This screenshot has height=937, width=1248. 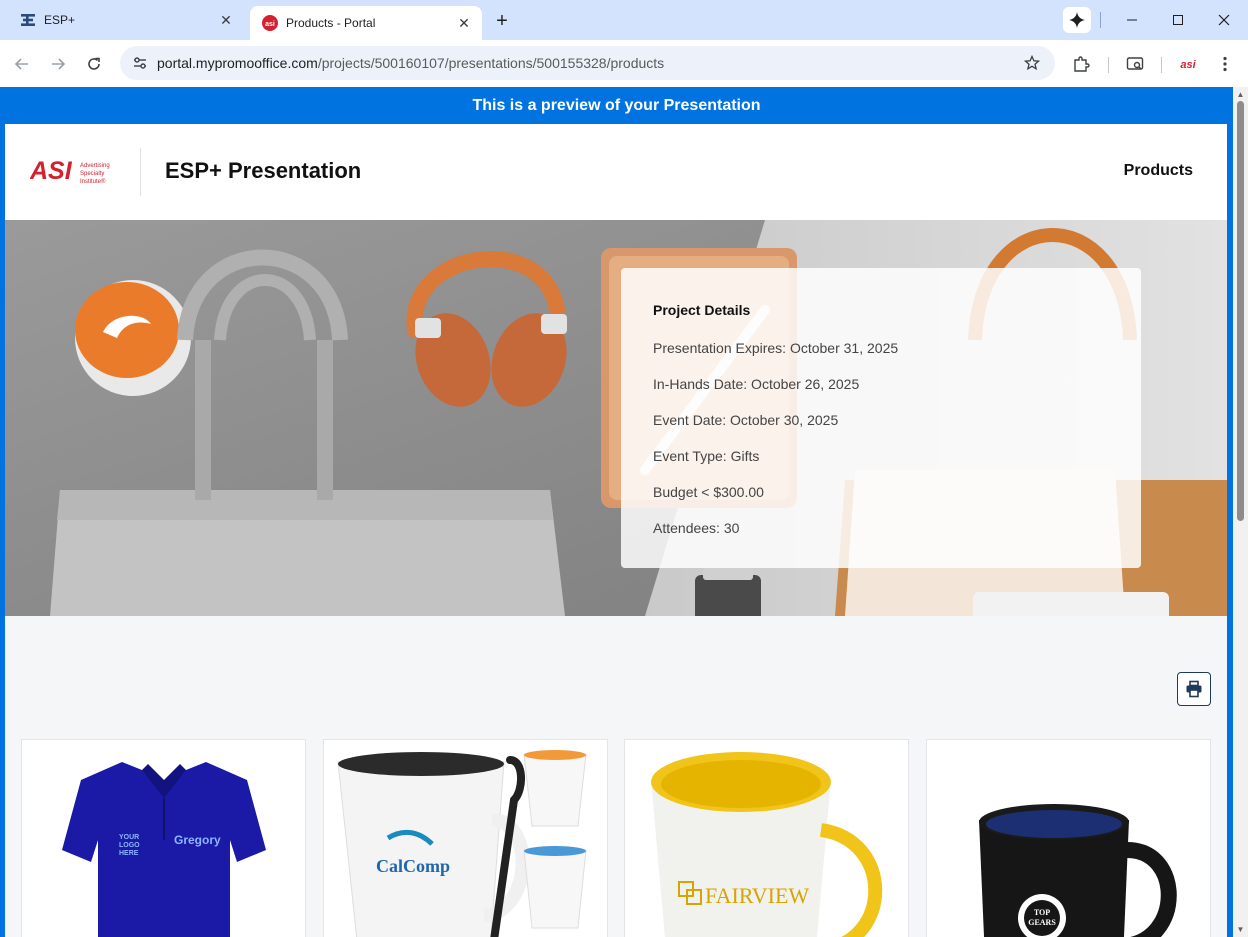 I want to click on logo-tagline-1: Advertising, so click(x=95, y=166).